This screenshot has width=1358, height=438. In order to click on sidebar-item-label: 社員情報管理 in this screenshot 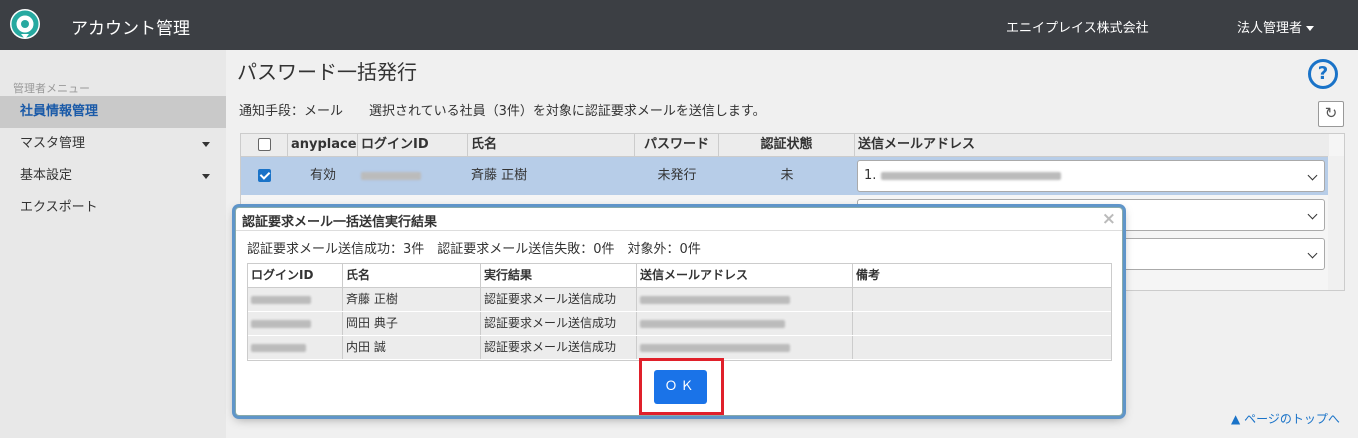, I will do `click(59, 111)`.